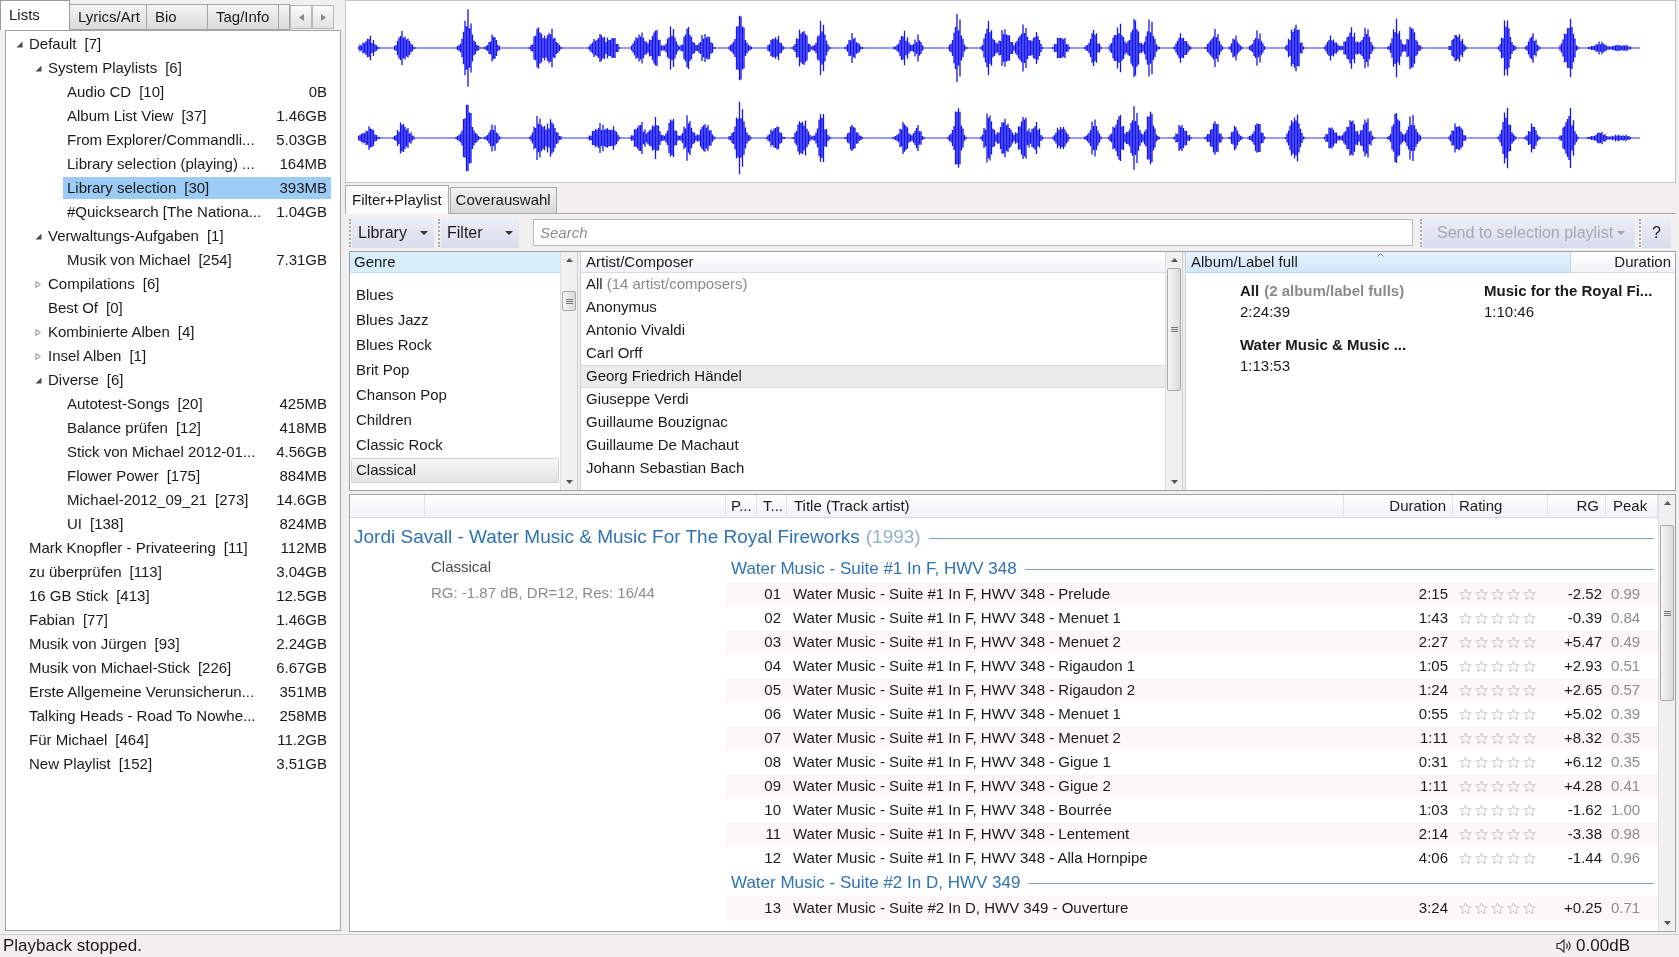 This screenshot has height=957, width=1679. Describe the element at coordinates (1065, 506) in the screenshot. I see `column-header: Title (Track artist)` at that location.